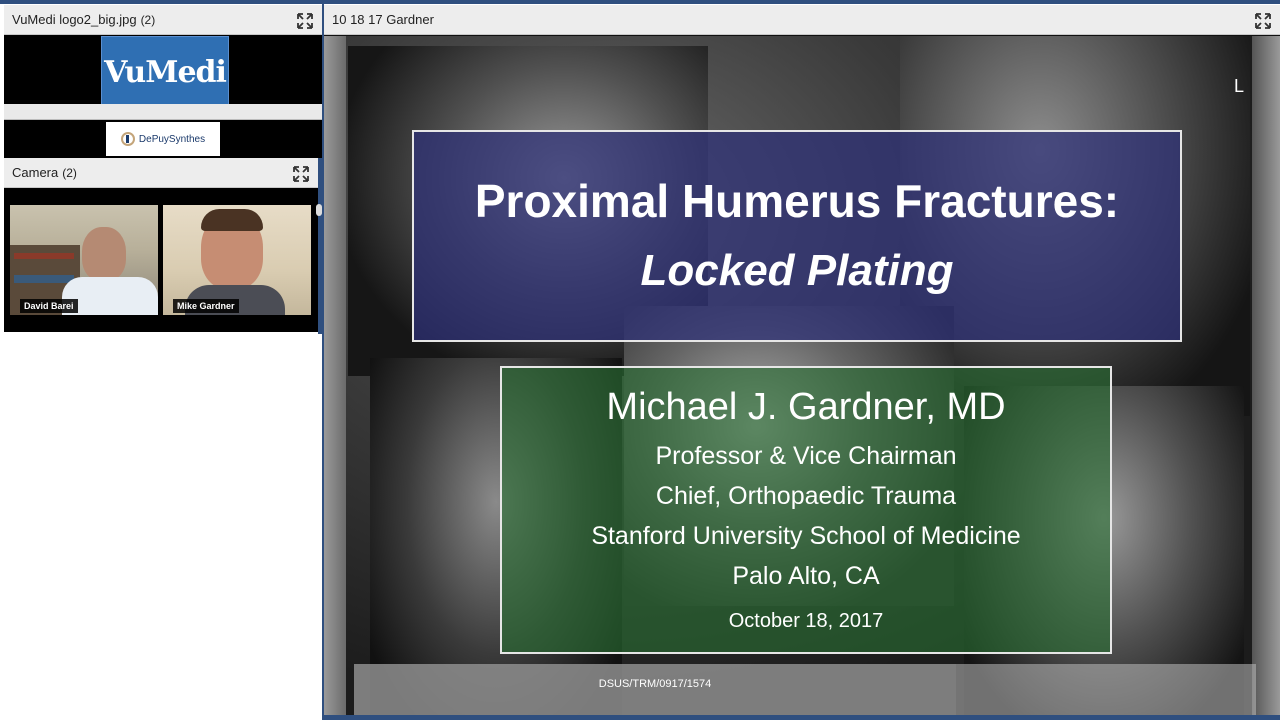 This screenshot has height=720, width=1280. I want to click on author-title: Chief, Orthopaedic Trauma, so click(806, 496).